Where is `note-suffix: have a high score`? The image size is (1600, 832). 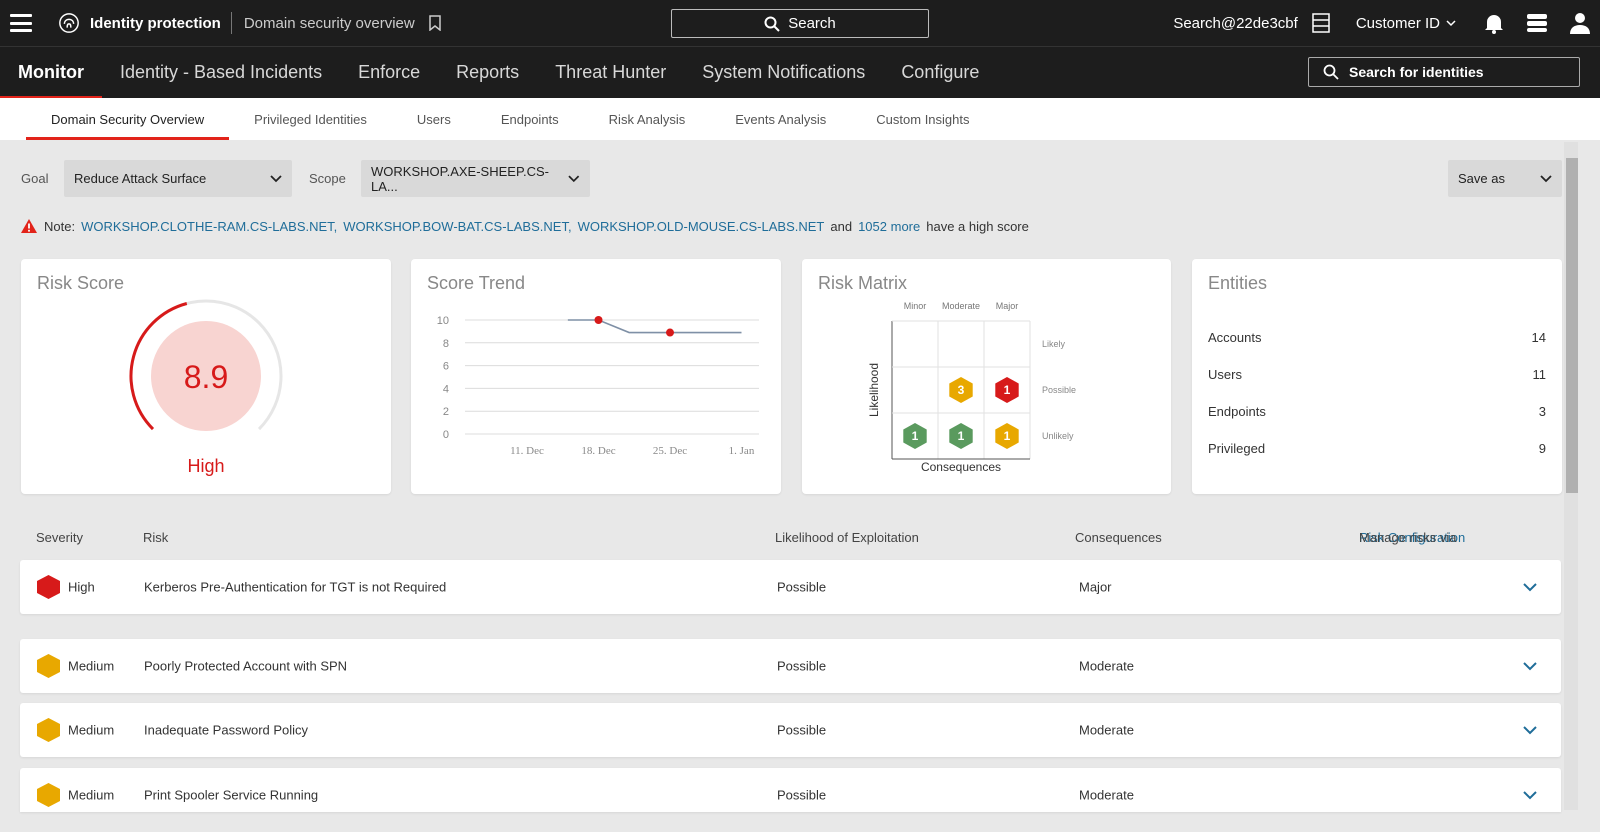 note-suffix: have a high score is located at coordinates (977, 226).